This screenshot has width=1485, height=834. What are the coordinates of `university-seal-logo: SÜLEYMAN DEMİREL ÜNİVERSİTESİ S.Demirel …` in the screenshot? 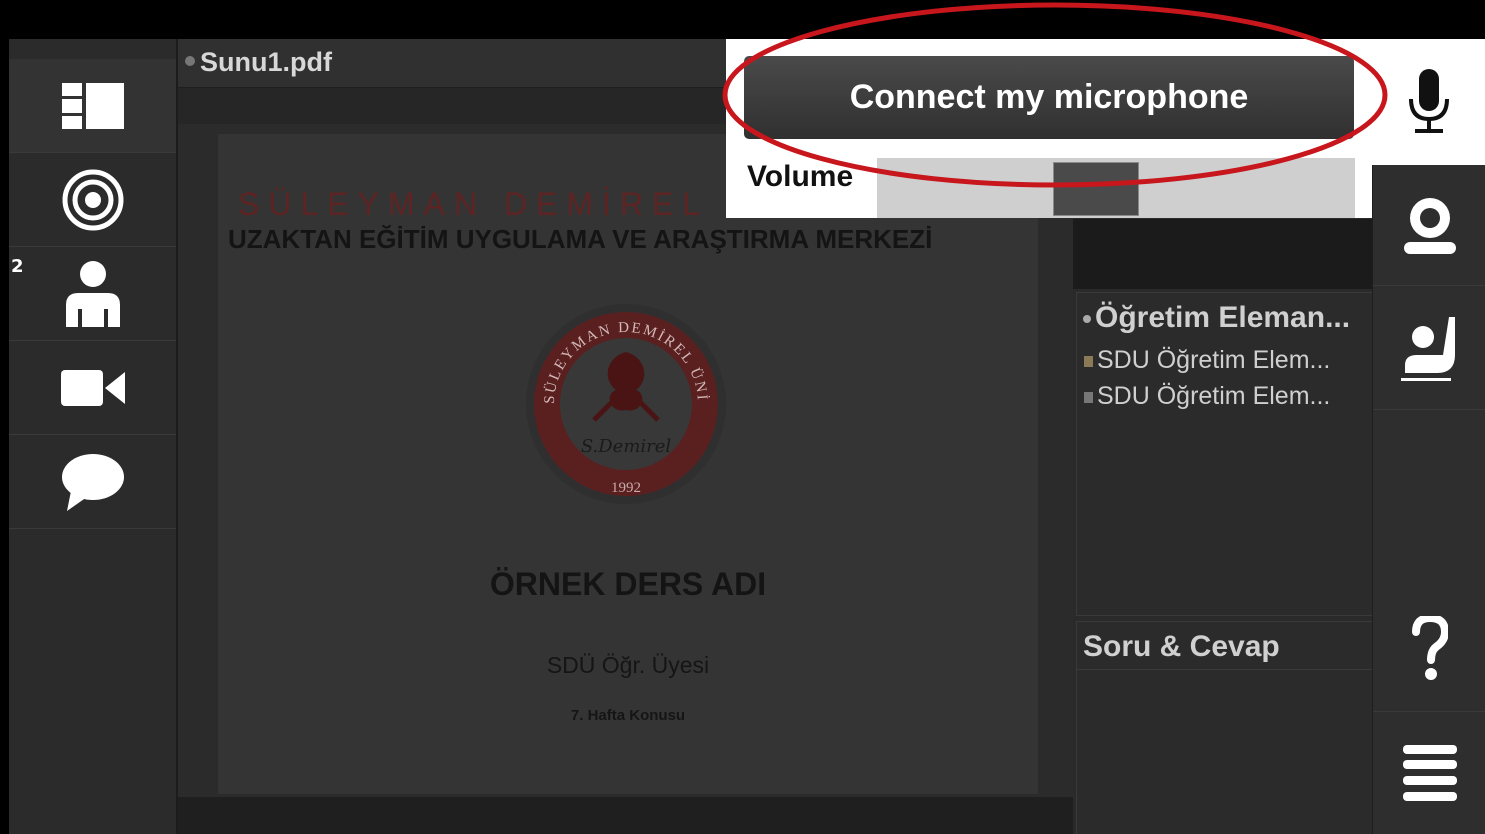 It's located at (625, 403).